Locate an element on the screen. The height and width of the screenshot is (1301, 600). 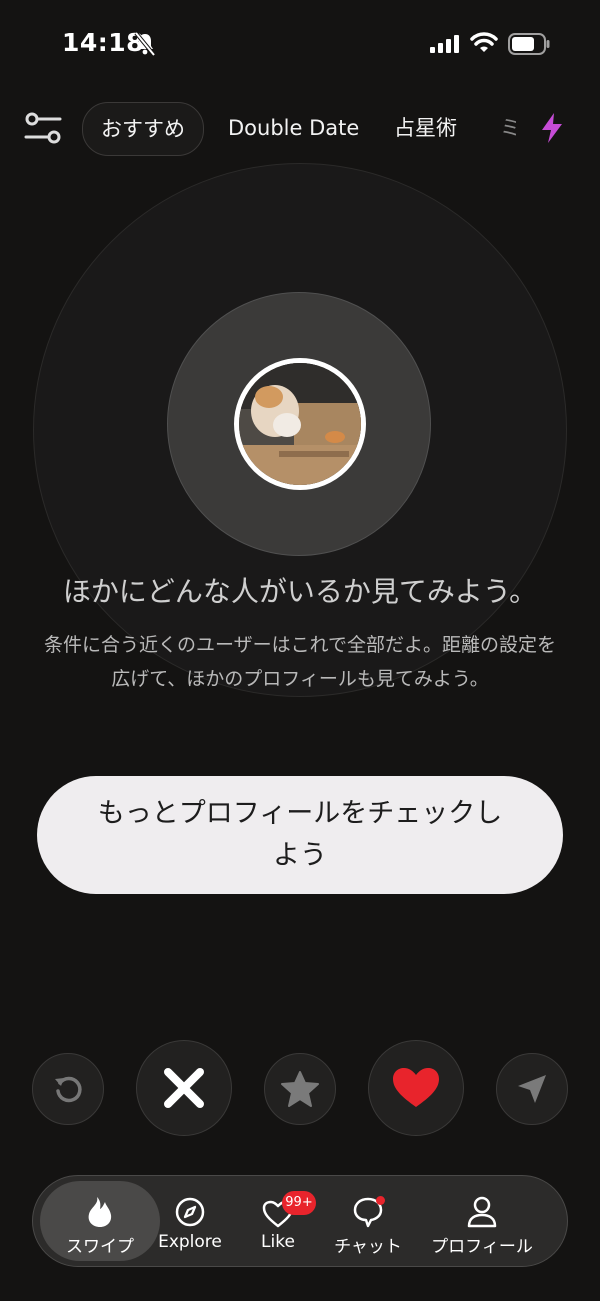
nav-item-swipe: スワイプ is located at coordinates (100, 1225).